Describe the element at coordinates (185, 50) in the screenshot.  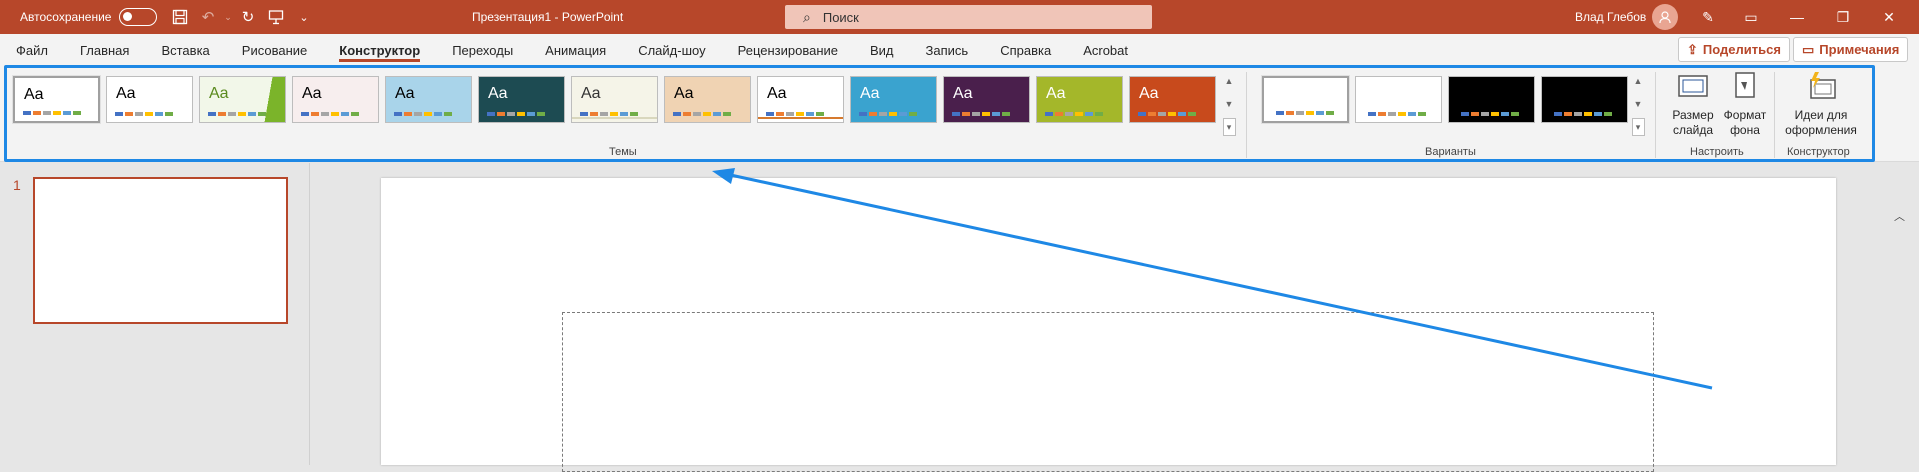
I see `tab-2: Вставка` at that location.